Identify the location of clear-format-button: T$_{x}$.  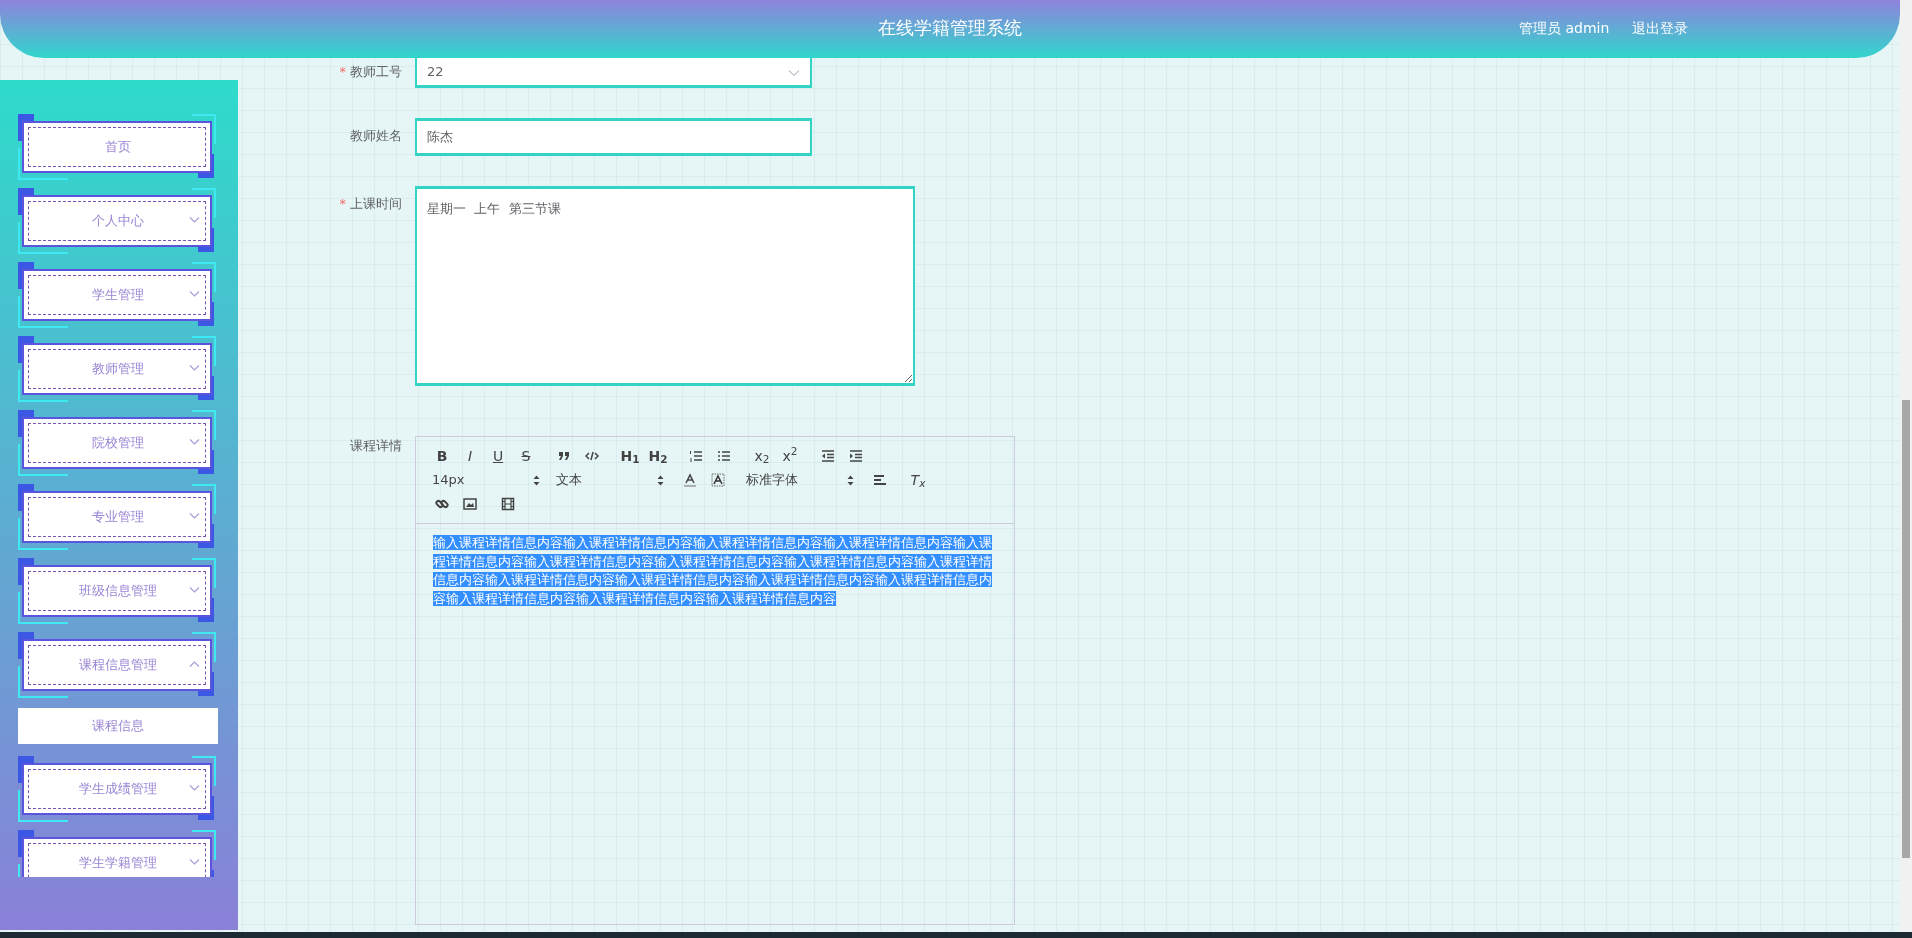
(918, 480).